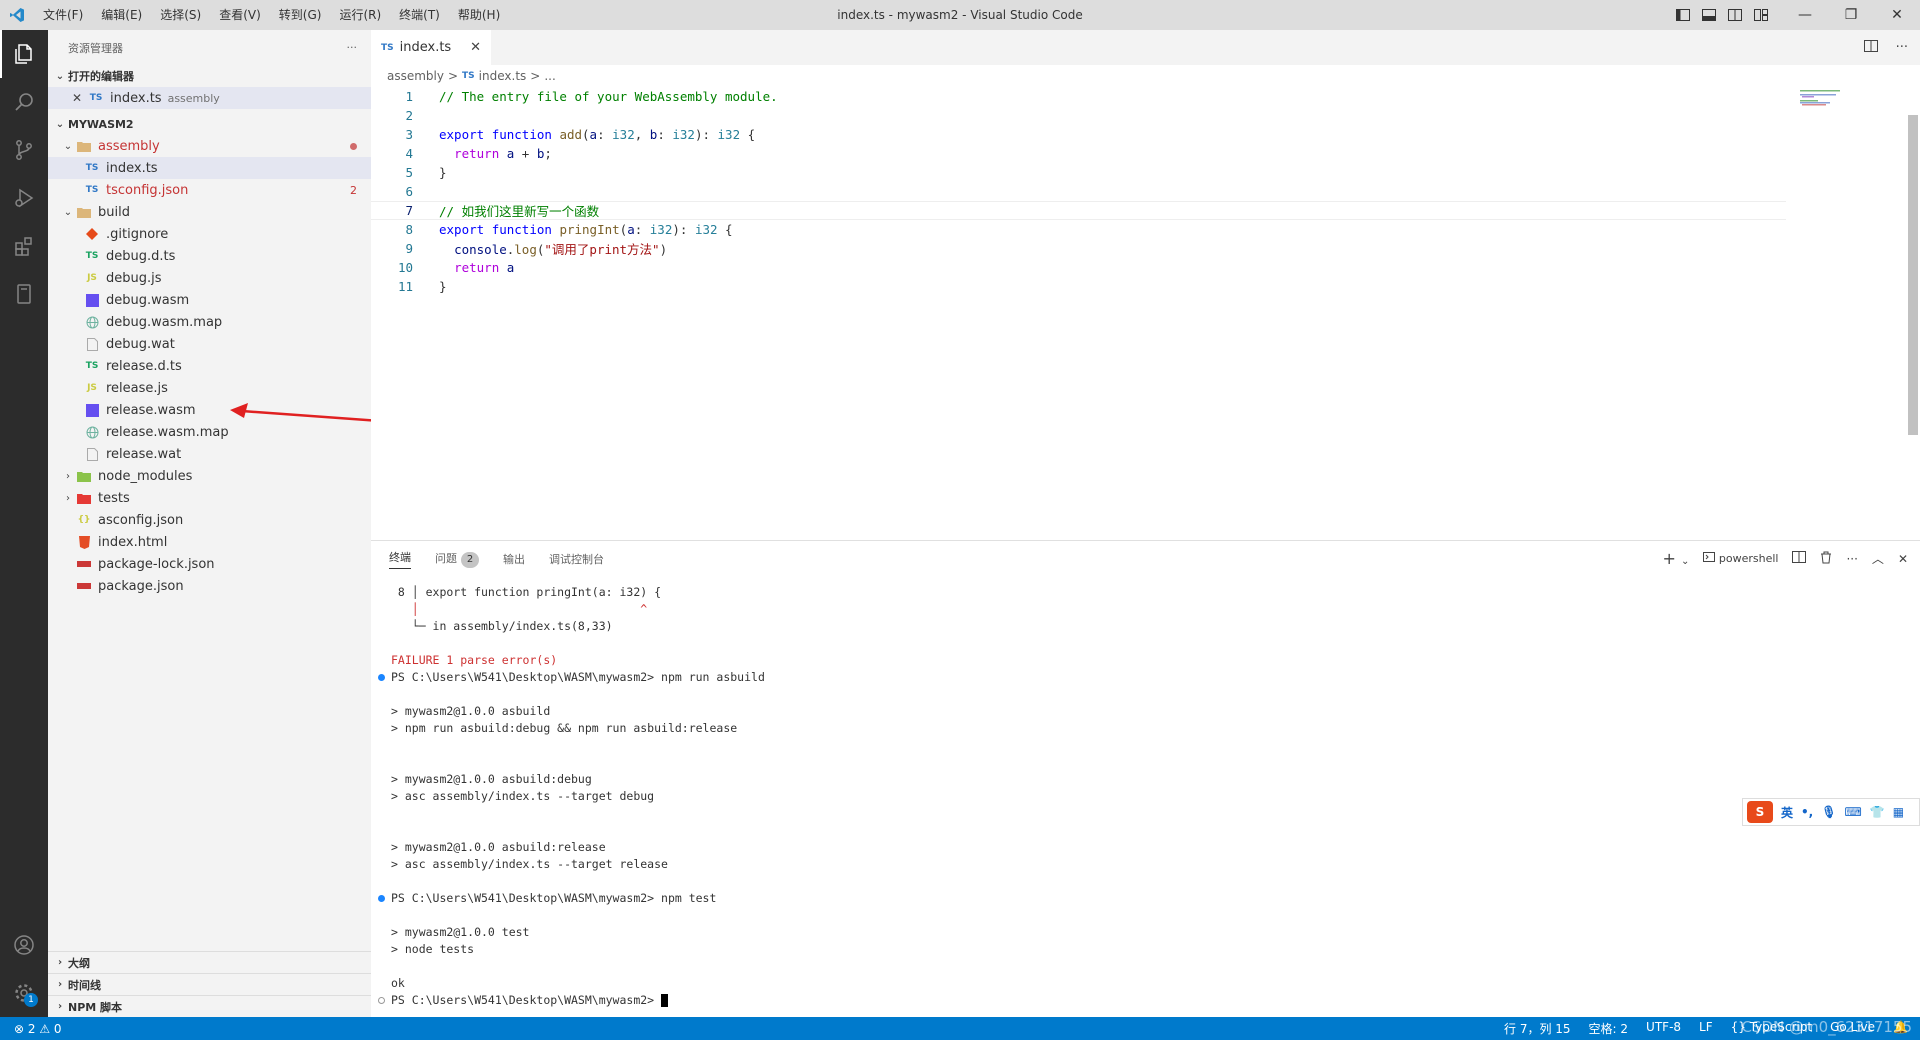  What do you see at coordinates (209, 98) in the screenshot?
I see `open-editor-item: ✕ TS index.ts assembly` at bounding box center [209, 98].